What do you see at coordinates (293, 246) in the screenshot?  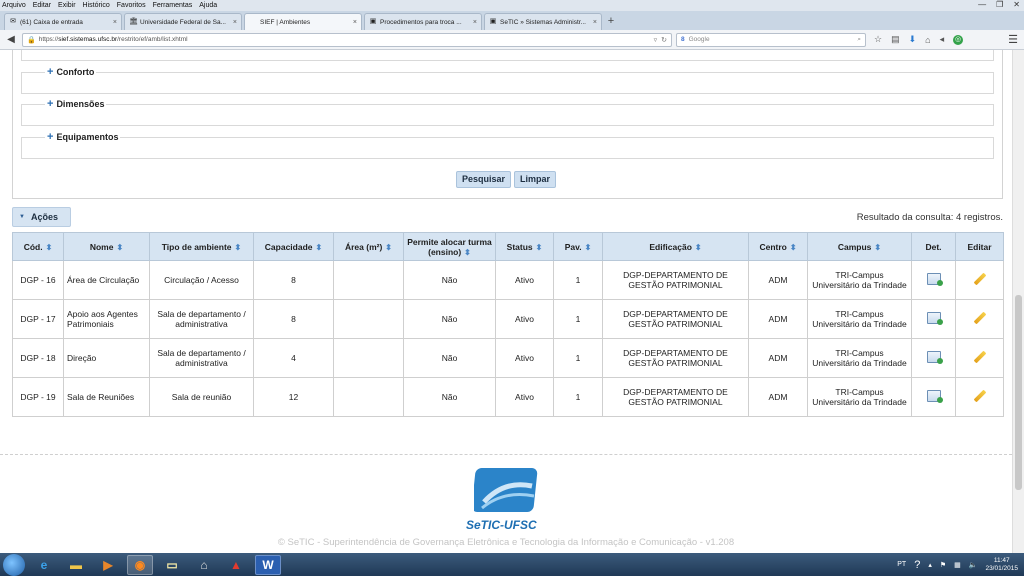 I see `column-header: Capacidade ⬍` at bounding box center [293, 246].